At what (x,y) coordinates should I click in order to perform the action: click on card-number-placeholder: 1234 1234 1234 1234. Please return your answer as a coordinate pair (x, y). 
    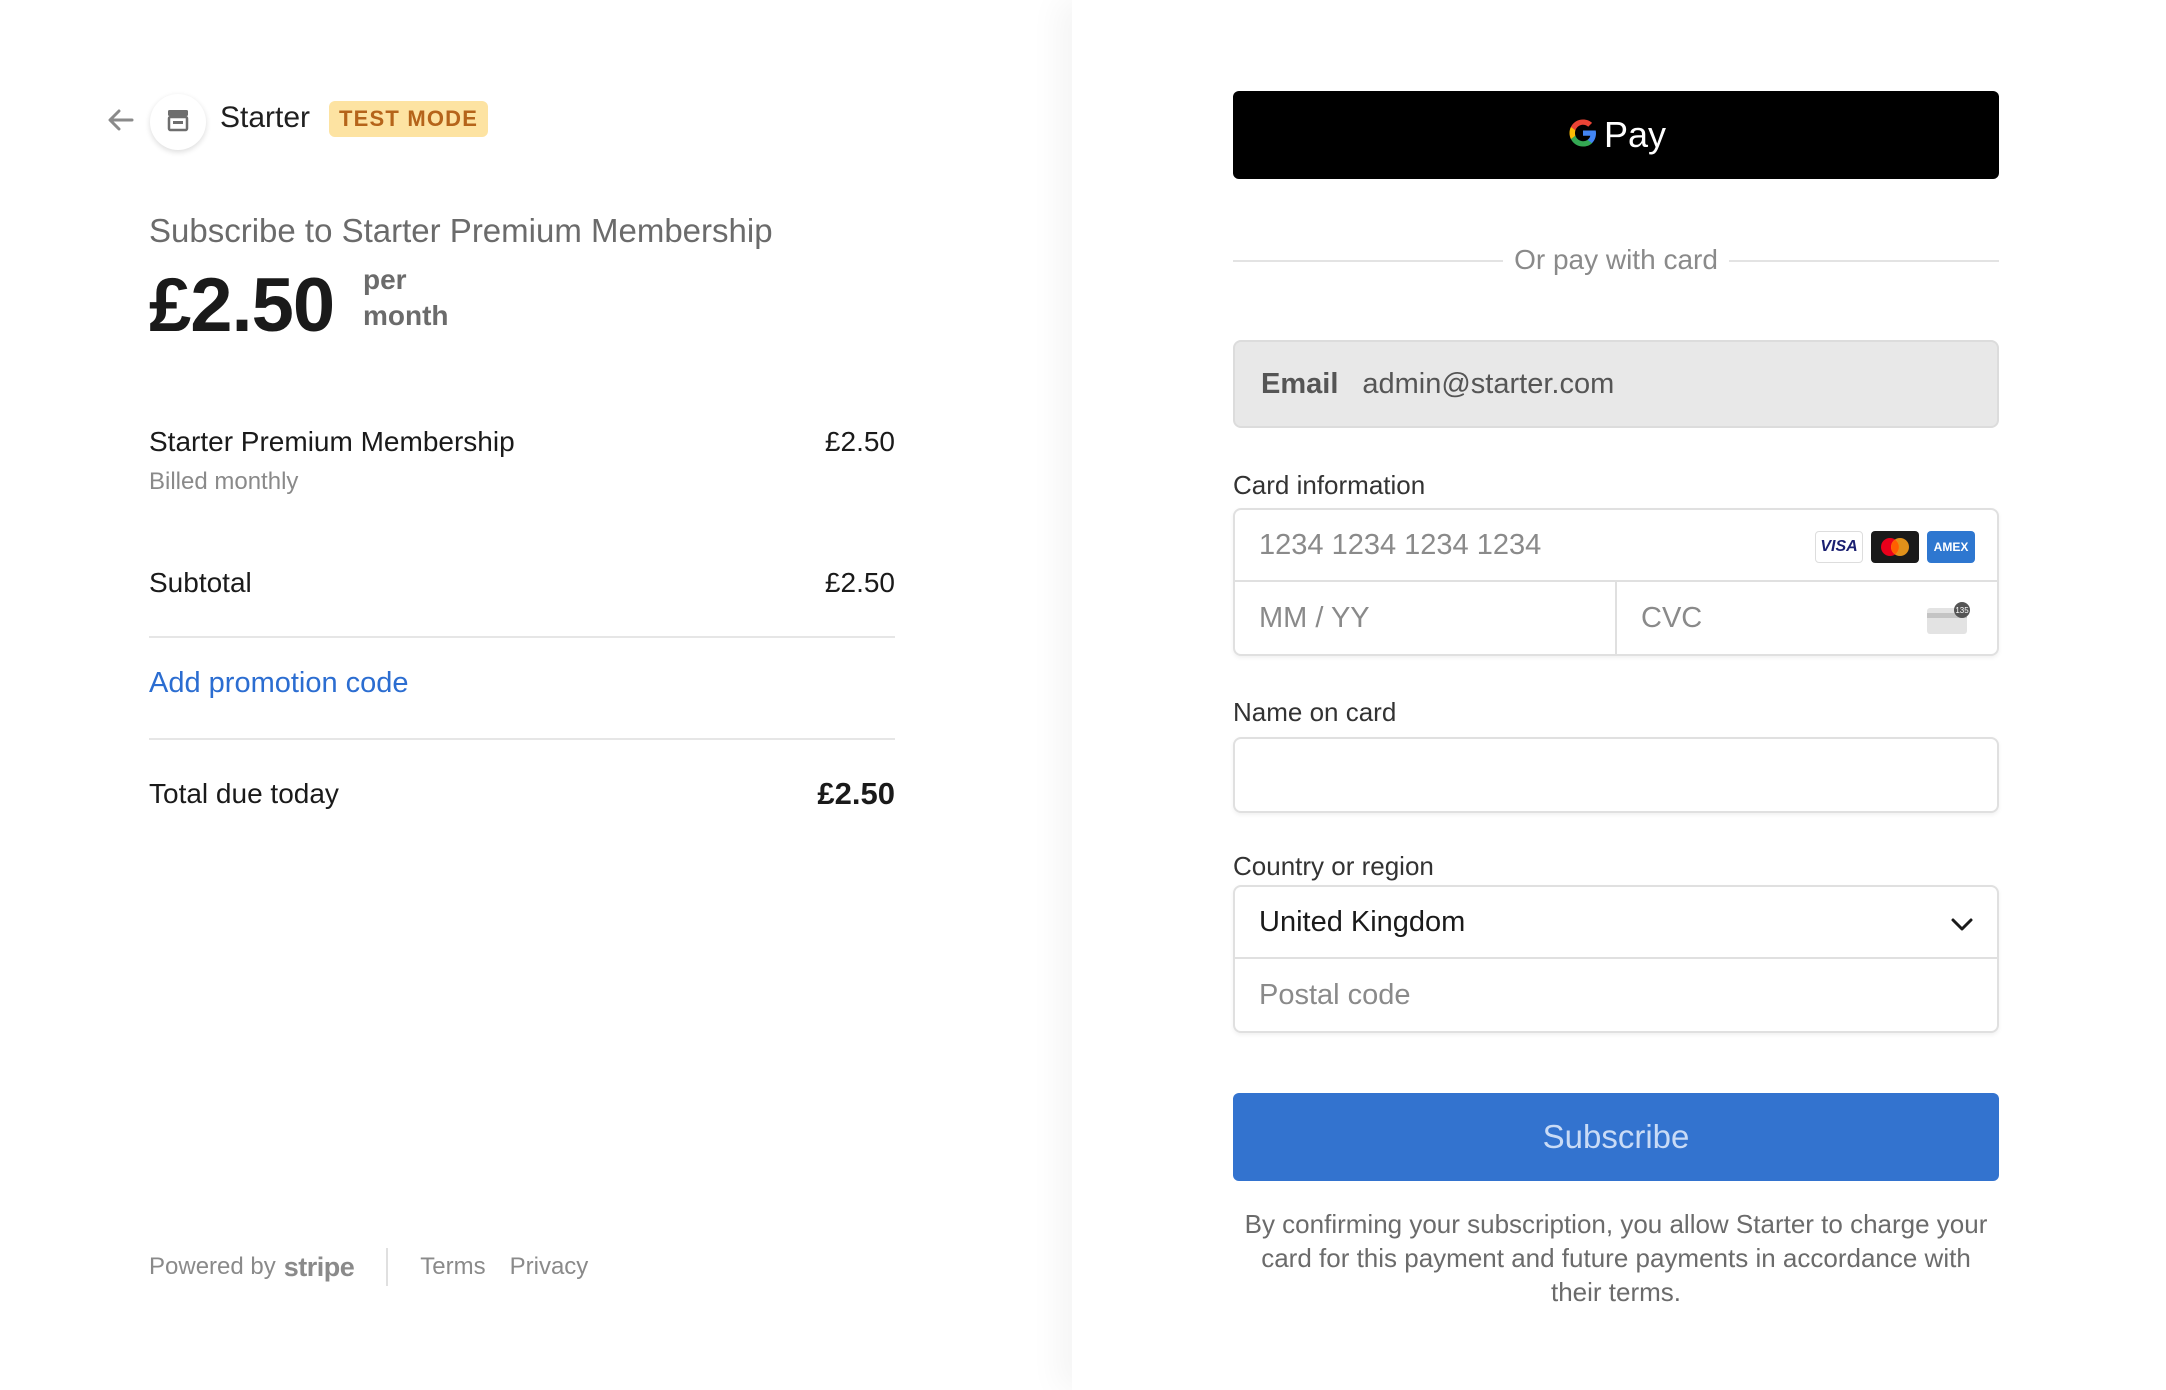
    Looking at the image, I should click on (1400, 544).